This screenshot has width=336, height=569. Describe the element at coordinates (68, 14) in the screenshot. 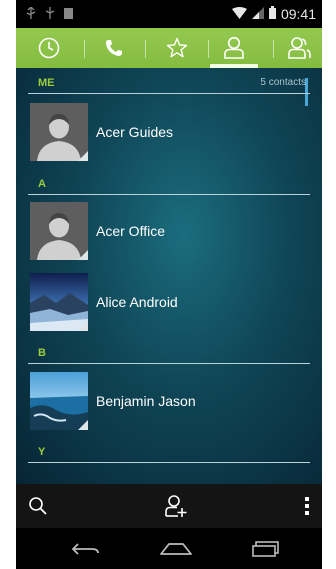

I see `notification-icon` at that location.